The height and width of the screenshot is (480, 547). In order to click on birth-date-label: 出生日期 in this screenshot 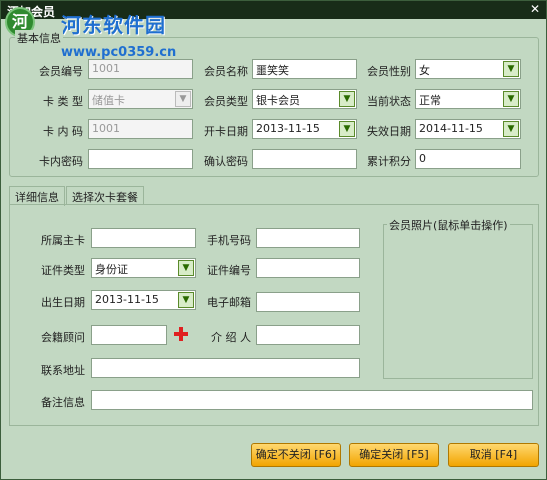, I will do `click(63, 302)`.